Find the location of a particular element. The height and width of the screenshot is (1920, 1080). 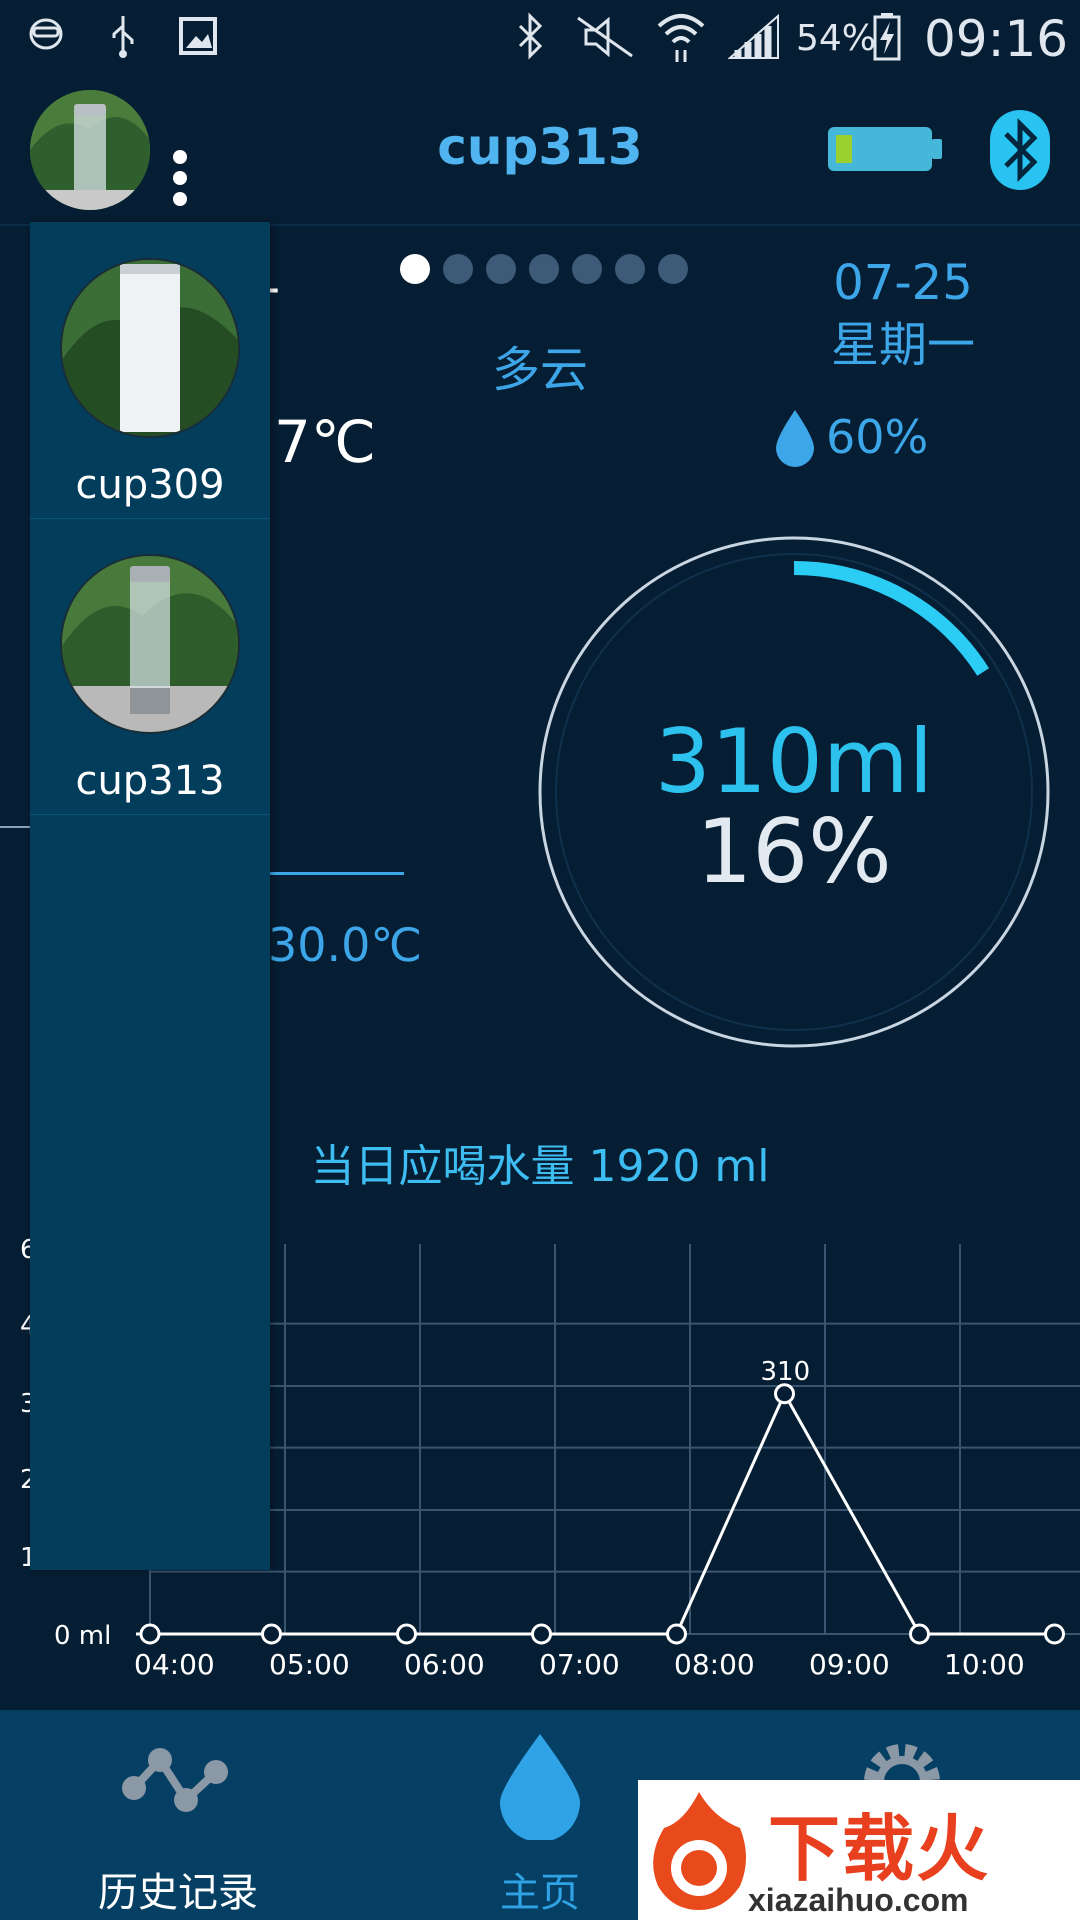

mute-icon is located at coordinates (605, 37).